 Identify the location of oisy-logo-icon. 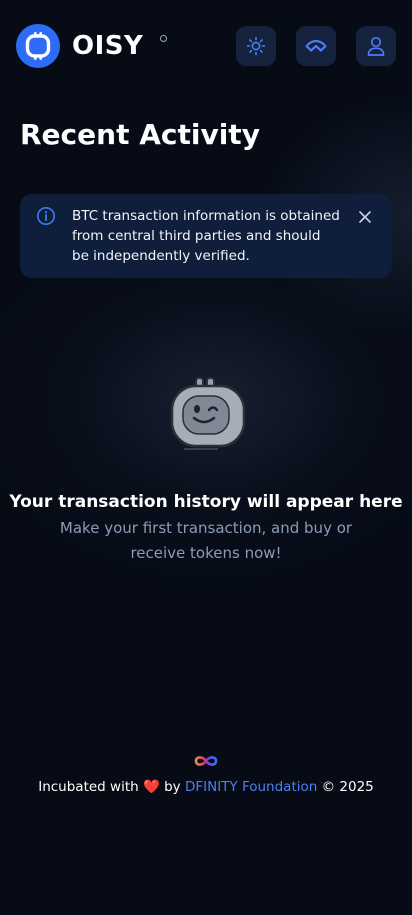
(38, 46).